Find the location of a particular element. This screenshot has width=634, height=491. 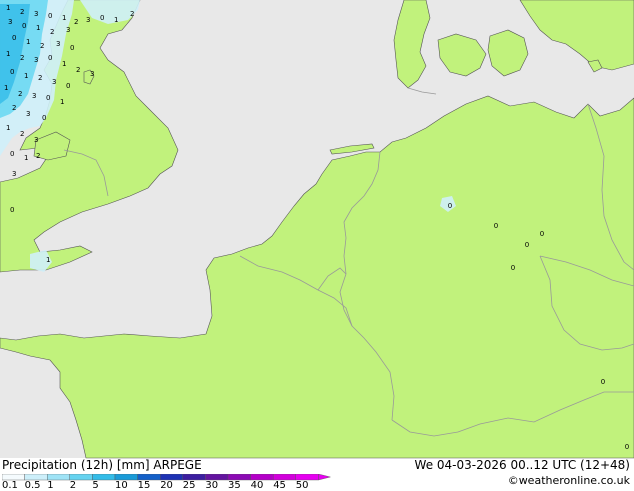

legend-tick-label: 45 is located at coordinates (279, 485).